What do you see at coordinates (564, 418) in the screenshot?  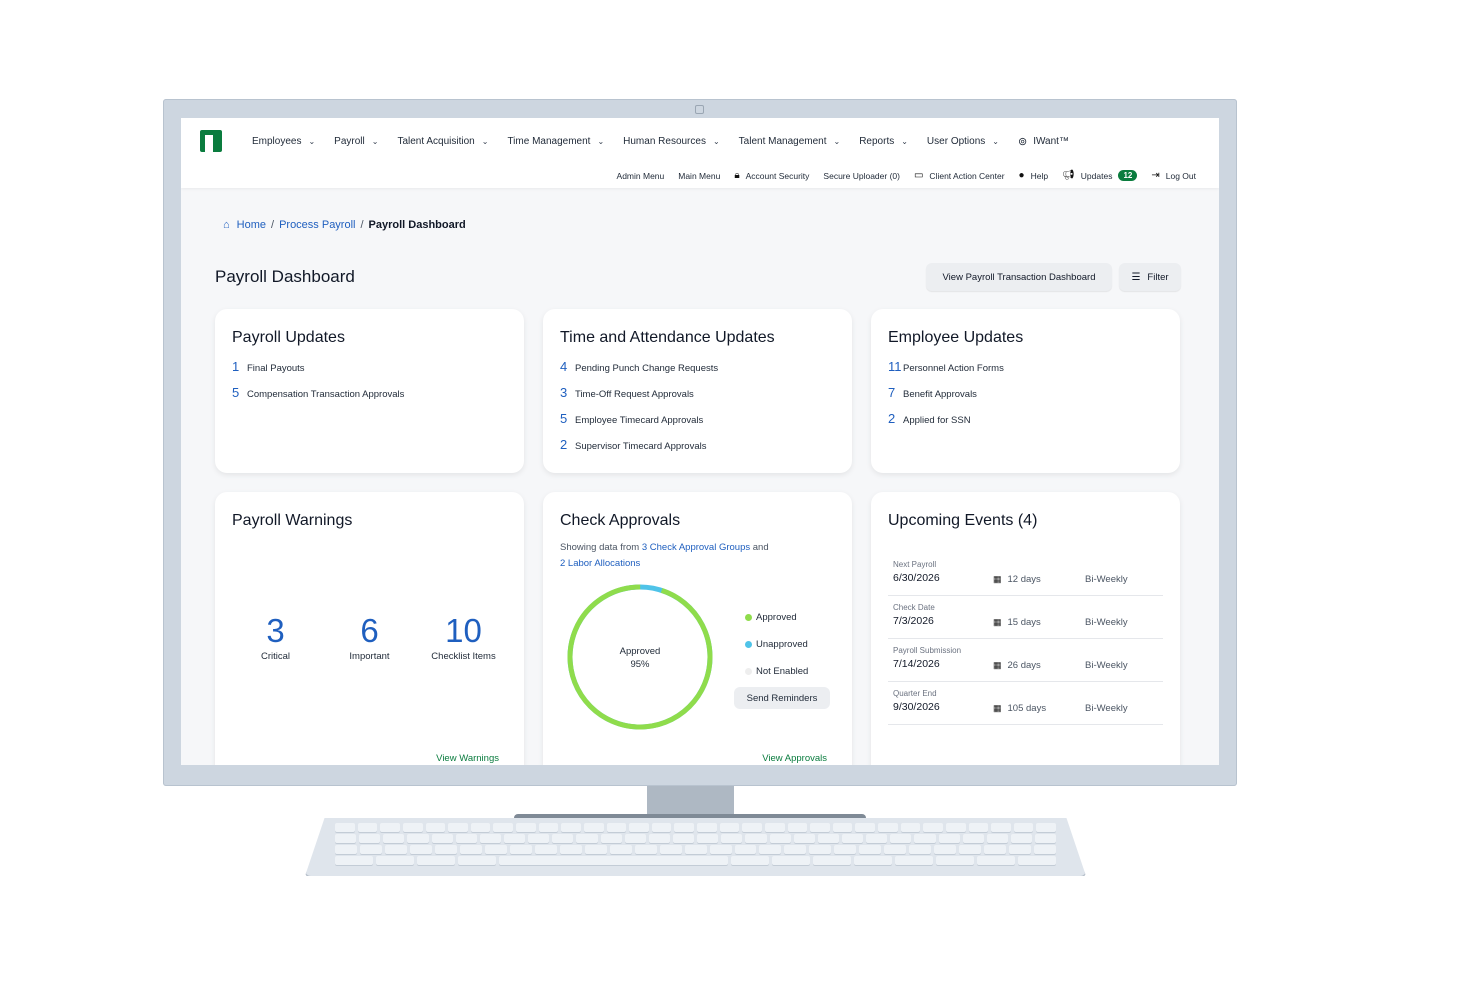 I see `update-count: 5` at bounding box center [564, 418].